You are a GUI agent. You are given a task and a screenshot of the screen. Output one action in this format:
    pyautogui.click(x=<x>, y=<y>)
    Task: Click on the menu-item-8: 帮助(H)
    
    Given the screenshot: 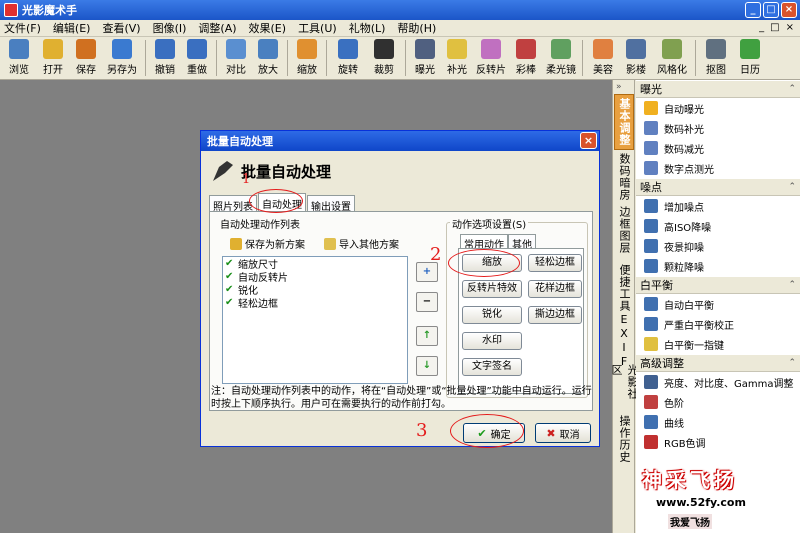 What is the action you would take?
    pyautogui.click(x=416, y=28)
    